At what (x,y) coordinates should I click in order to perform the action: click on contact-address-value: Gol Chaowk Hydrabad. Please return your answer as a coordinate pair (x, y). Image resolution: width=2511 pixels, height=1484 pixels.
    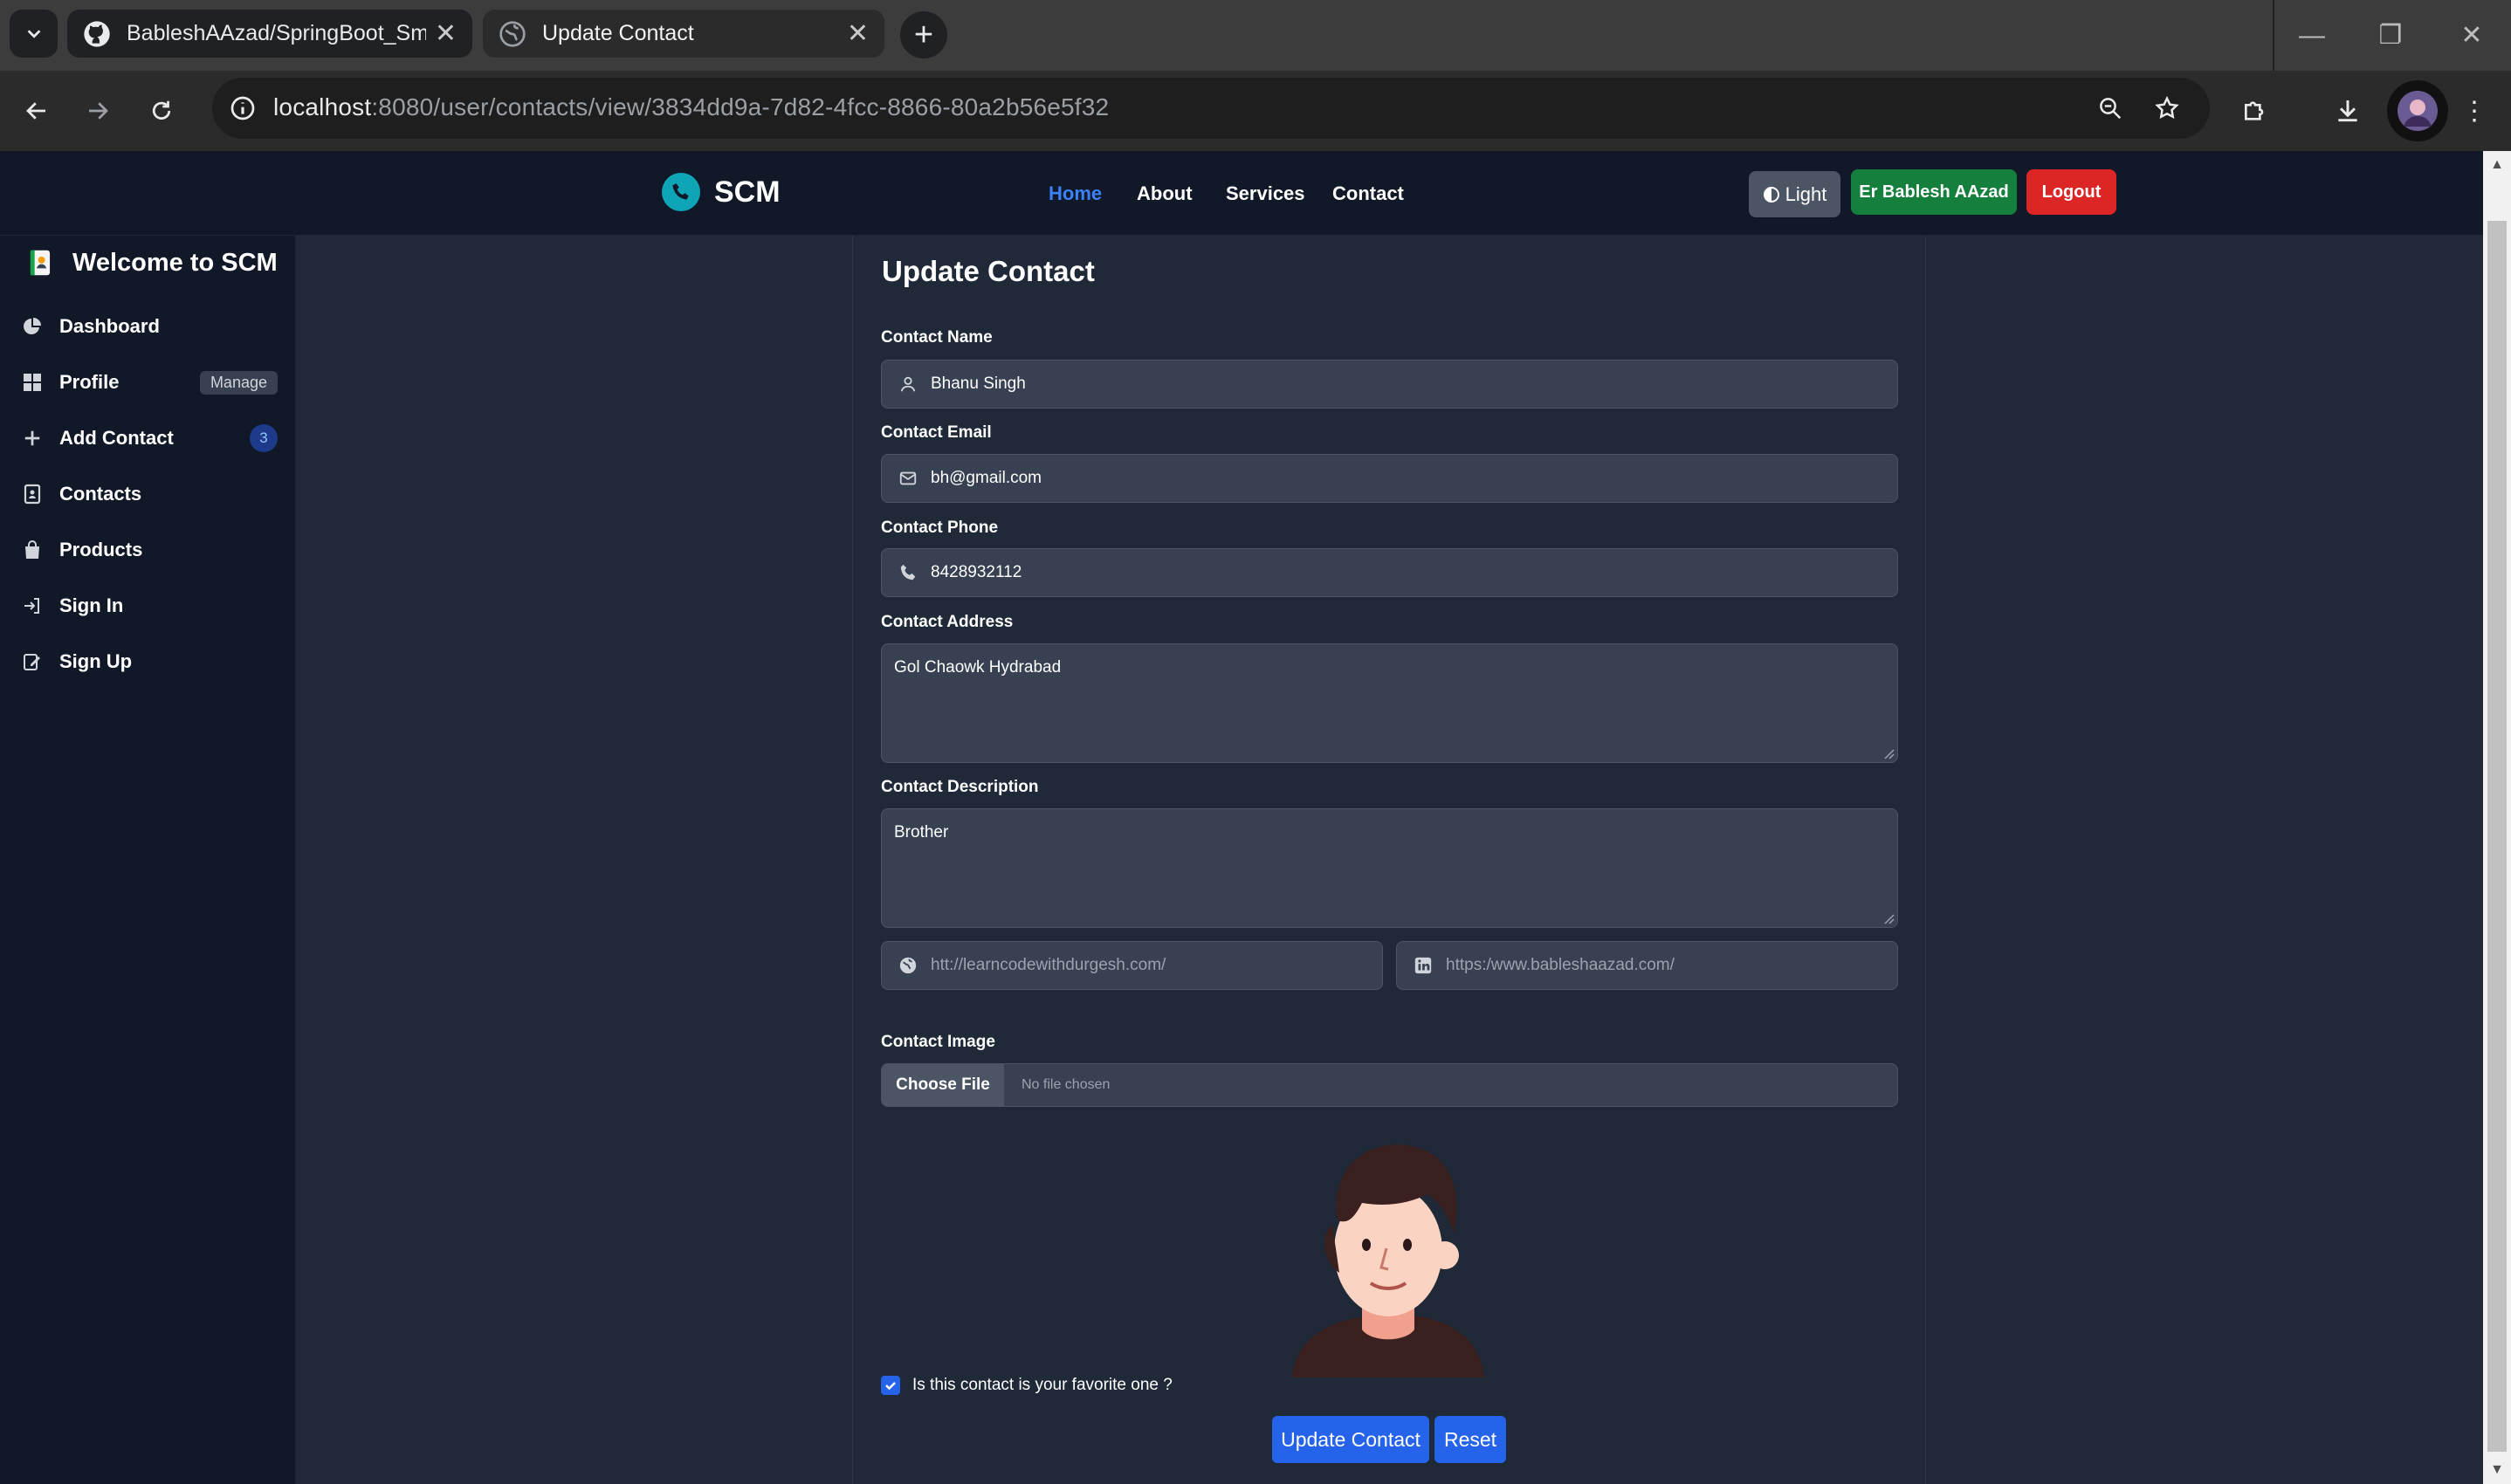
    Looking at the image, I should click on (978, 667).